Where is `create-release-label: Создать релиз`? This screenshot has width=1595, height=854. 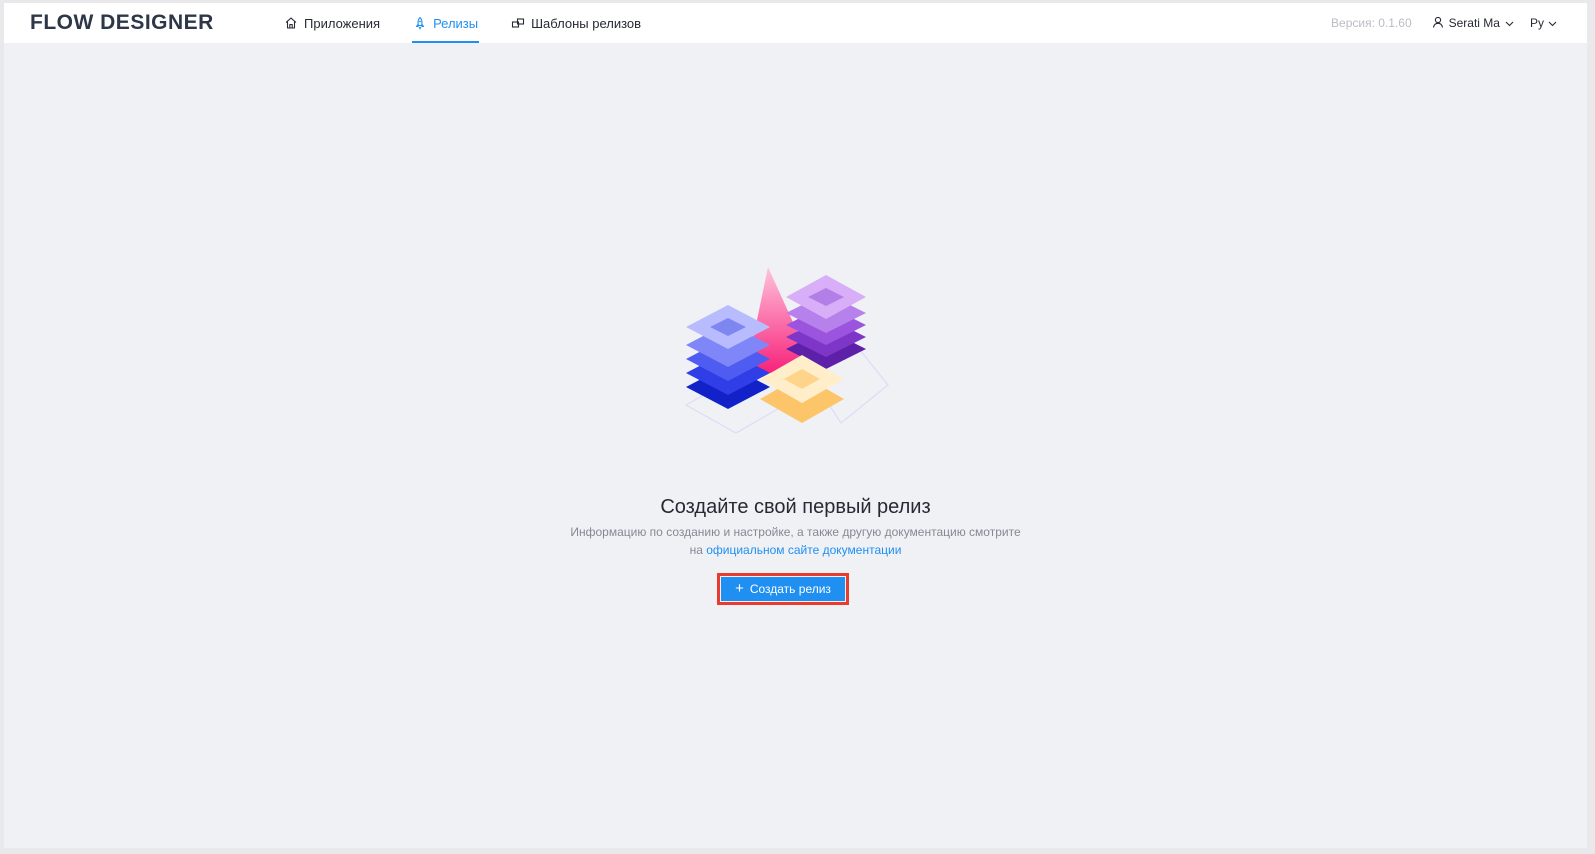 create-release-label: Создать релиз is located at coordinates (790, 589).